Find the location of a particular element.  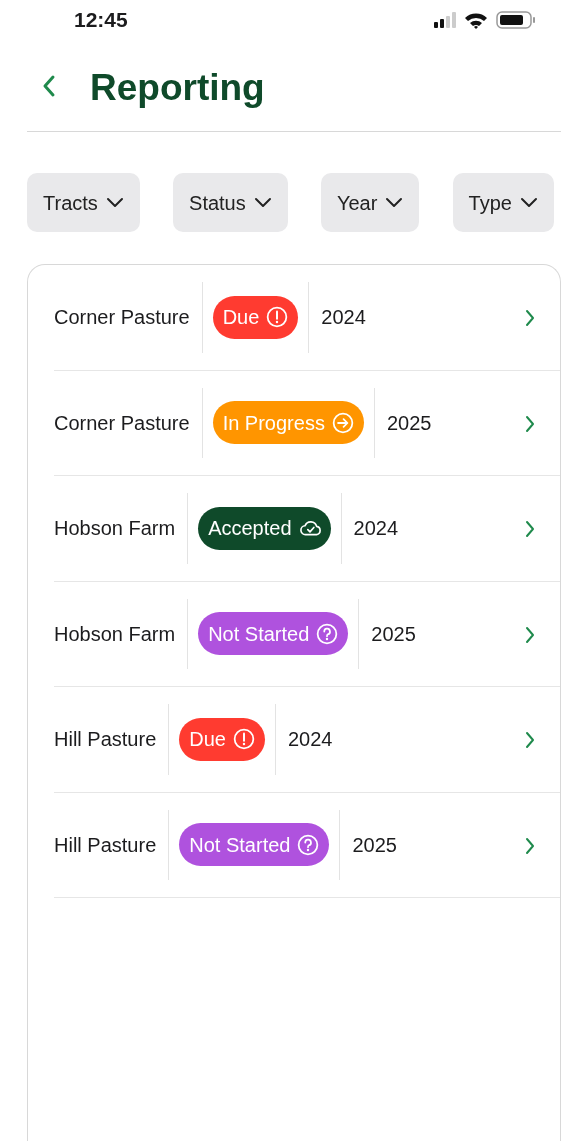

status-pill: In Progress is located at coordinates (288, 423).